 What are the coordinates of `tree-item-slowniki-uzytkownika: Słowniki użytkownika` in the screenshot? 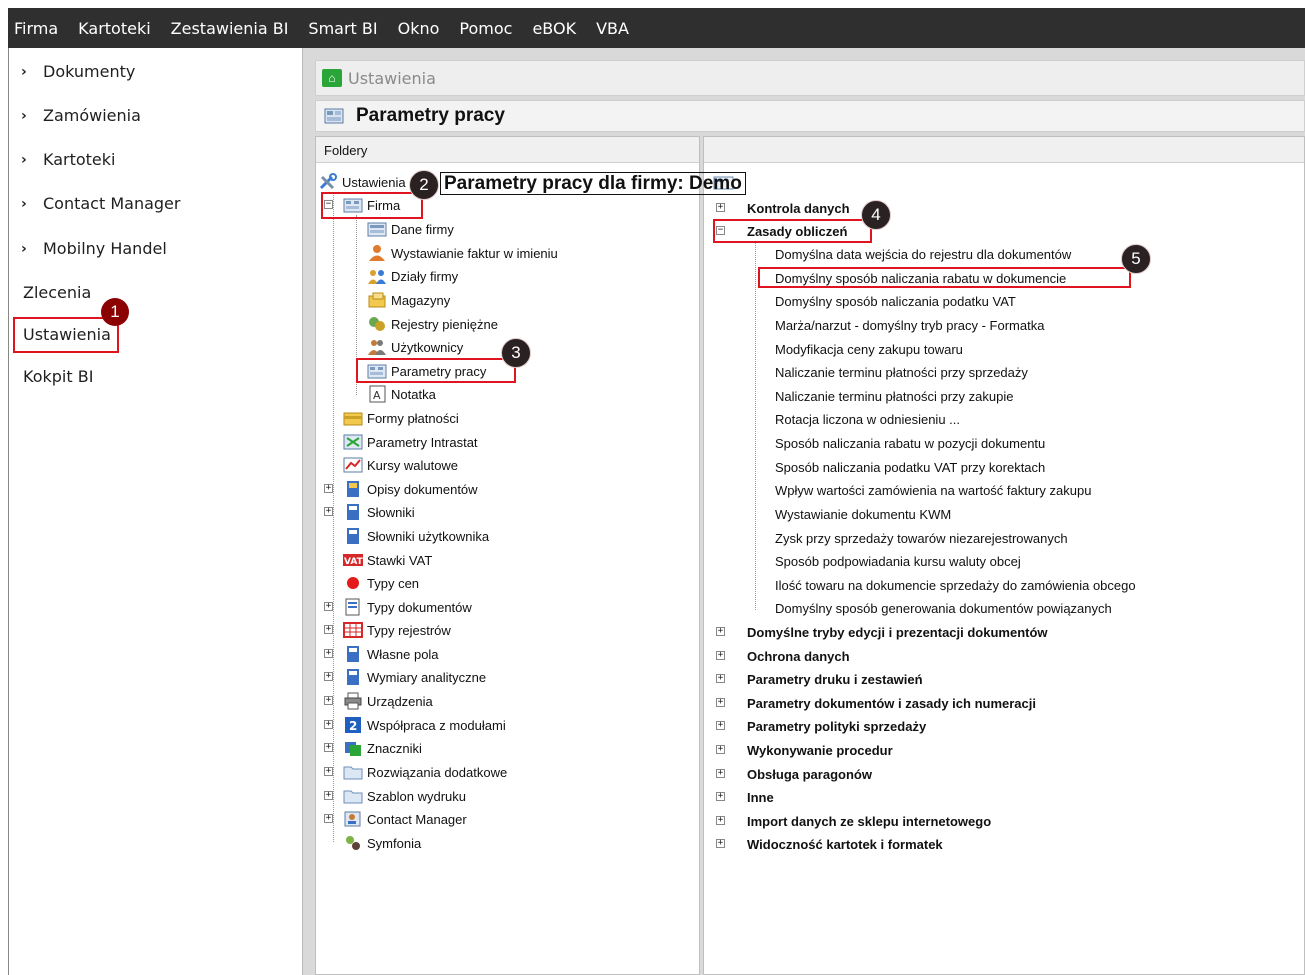 It's located at (416, 536).